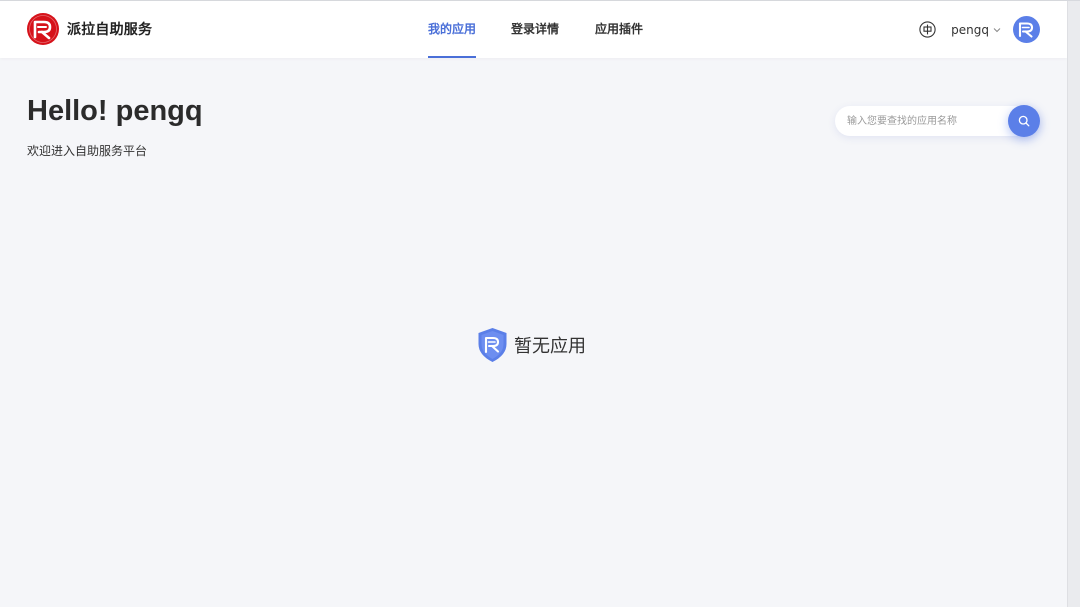 This screenshot has height=607, width=1080. I want to click on tab-login-details: 登录详情, so click(535, 29).